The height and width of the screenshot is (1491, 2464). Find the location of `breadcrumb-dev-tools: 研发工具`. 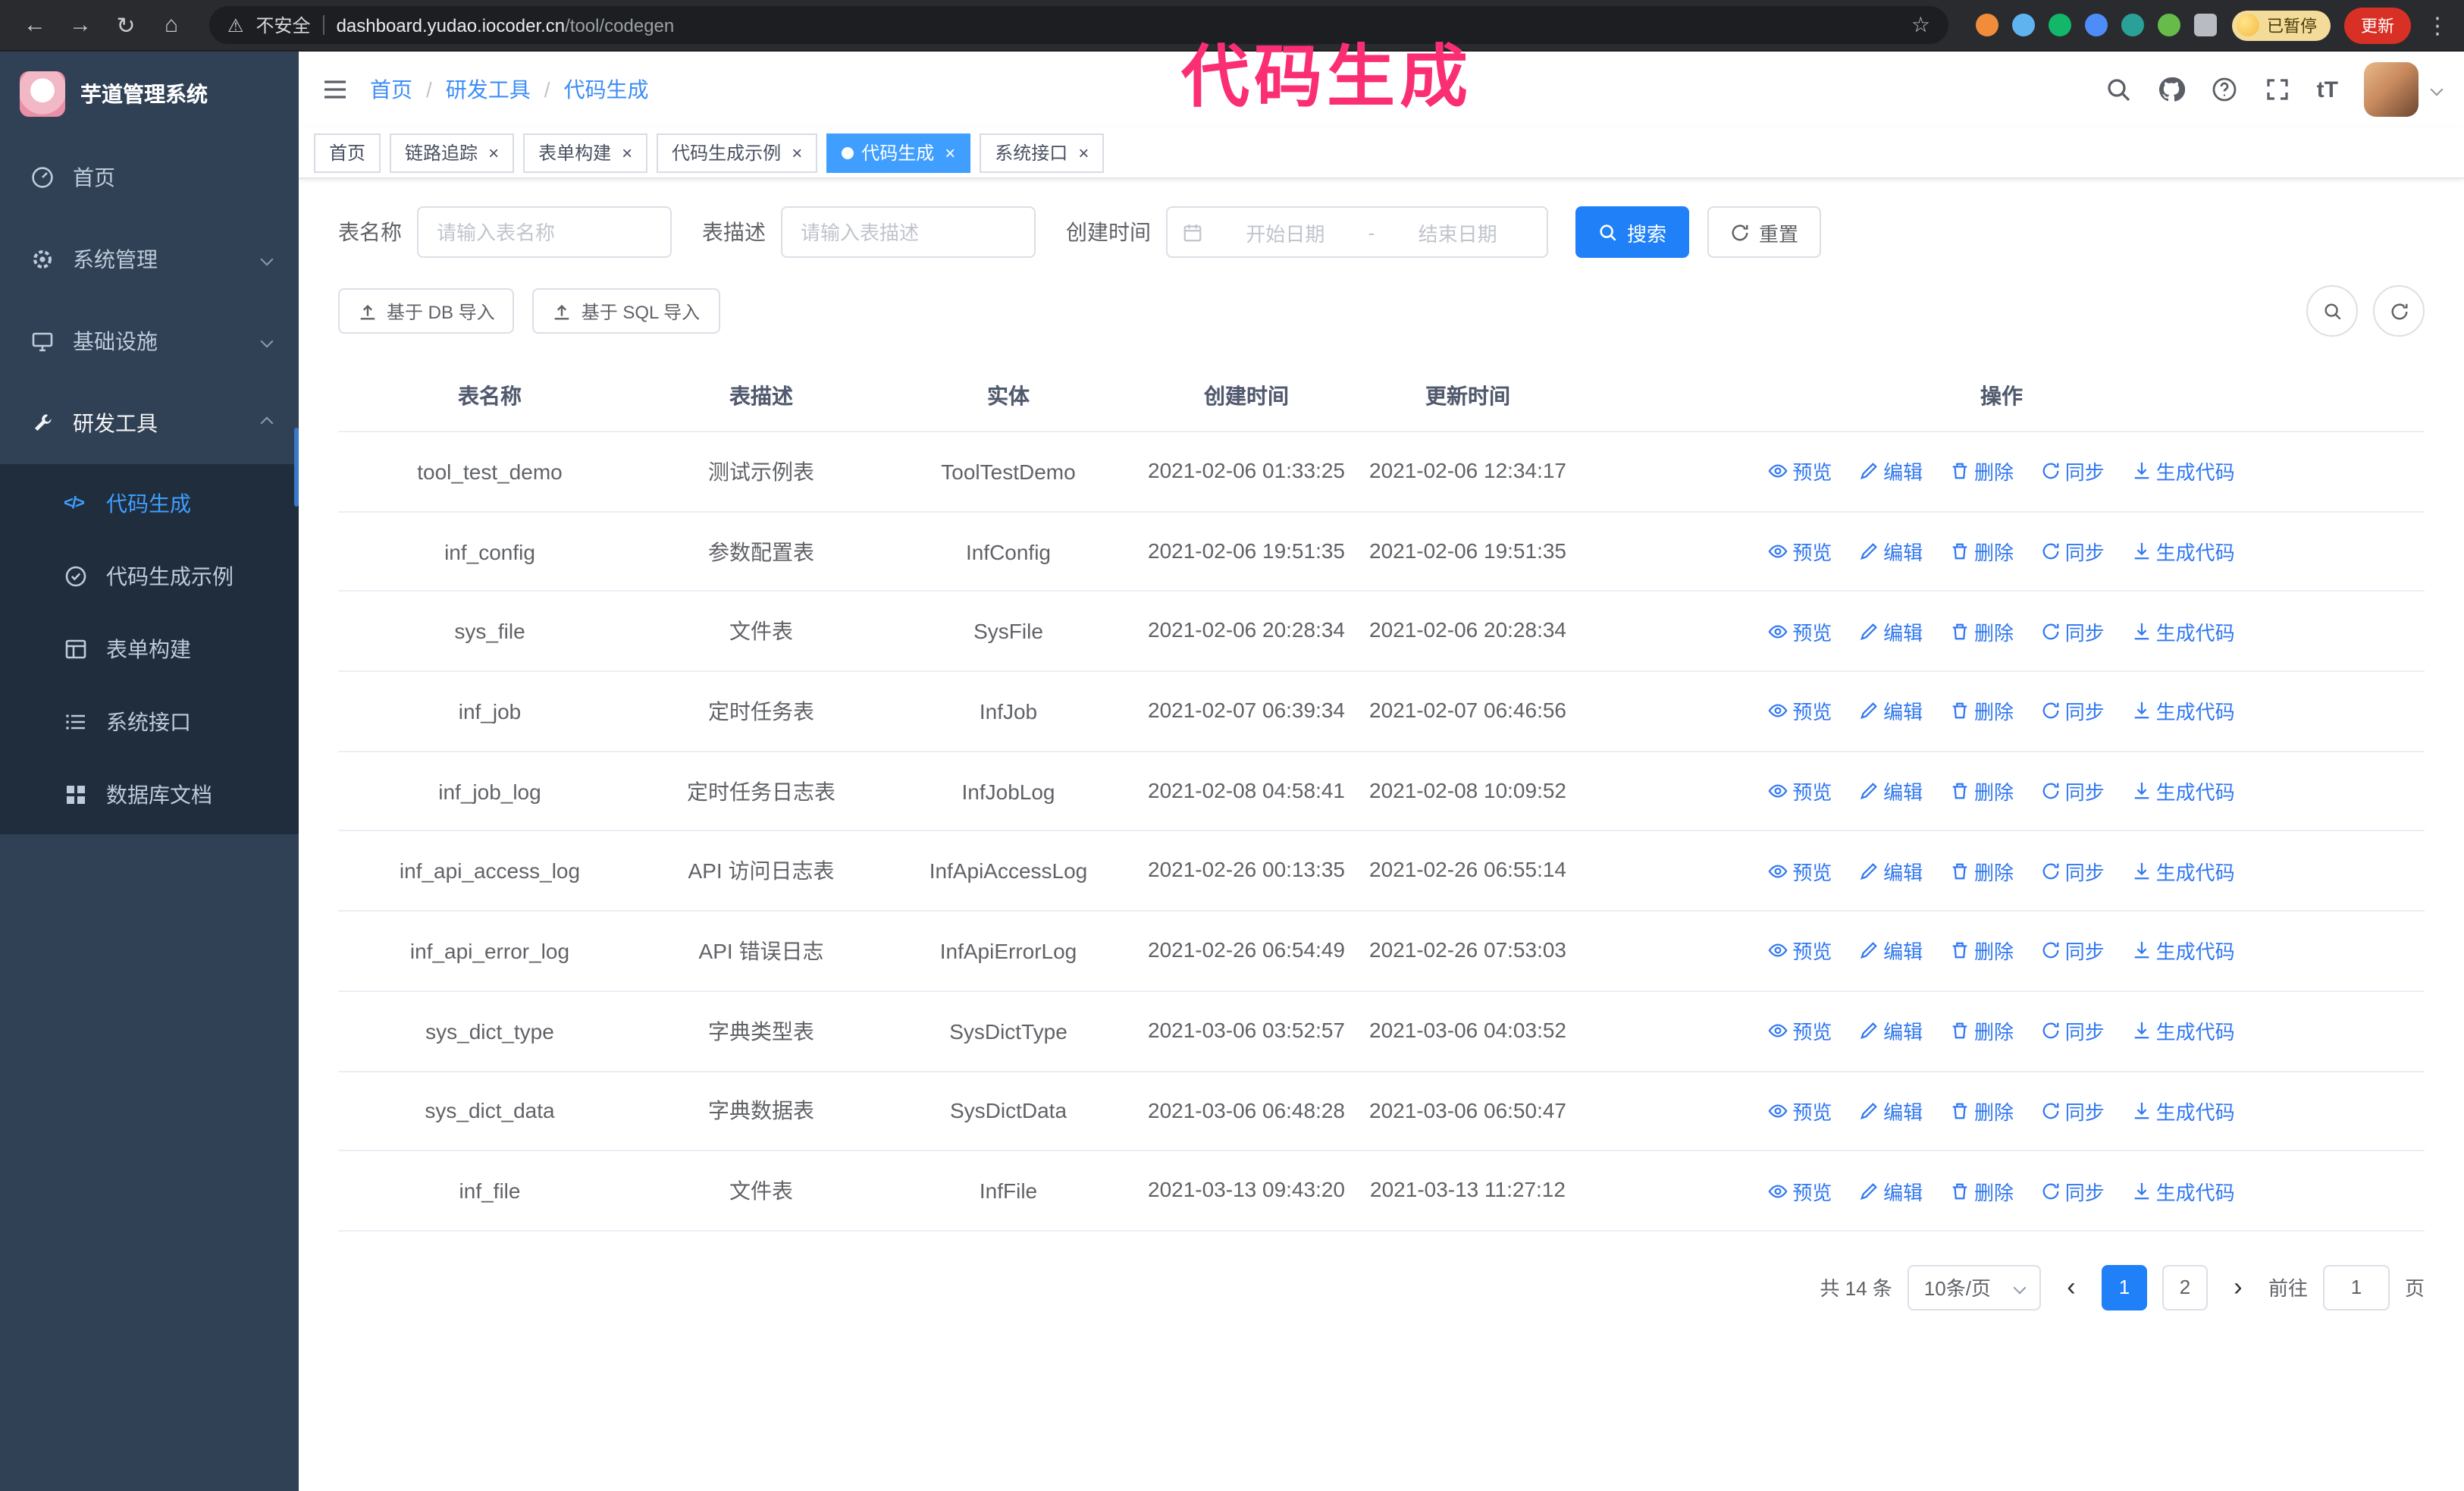

breadcrumb-dev-tools: 研发工具 is located at coordinates (489, 89).